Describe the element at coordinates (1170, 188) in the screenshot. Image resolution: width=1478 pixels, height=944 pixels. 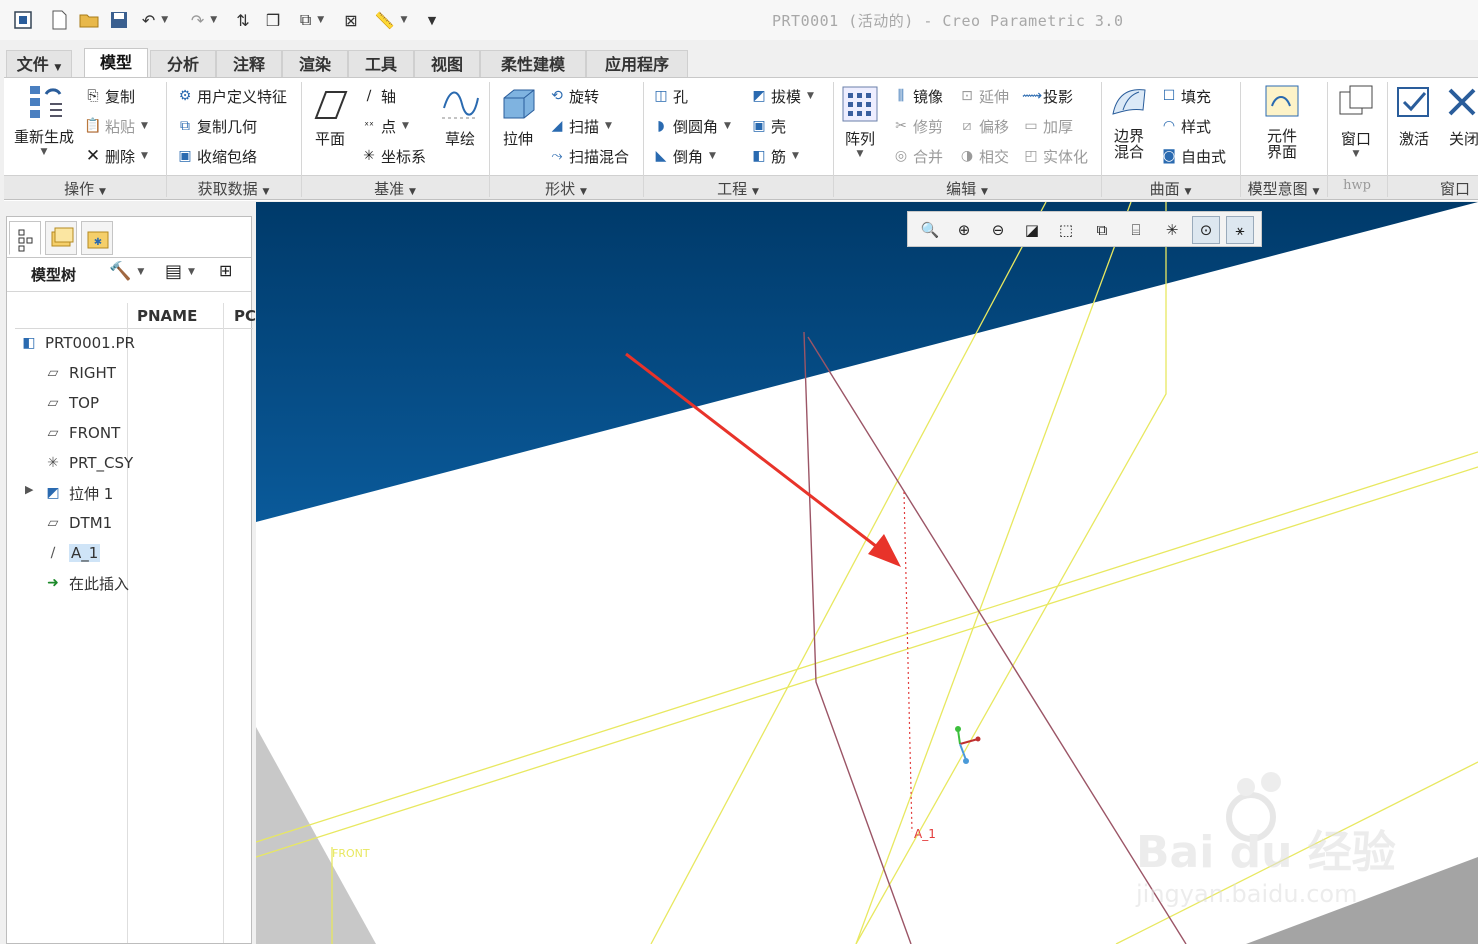
I see `group-label-surfaces: 曲面 ▼` at that location.